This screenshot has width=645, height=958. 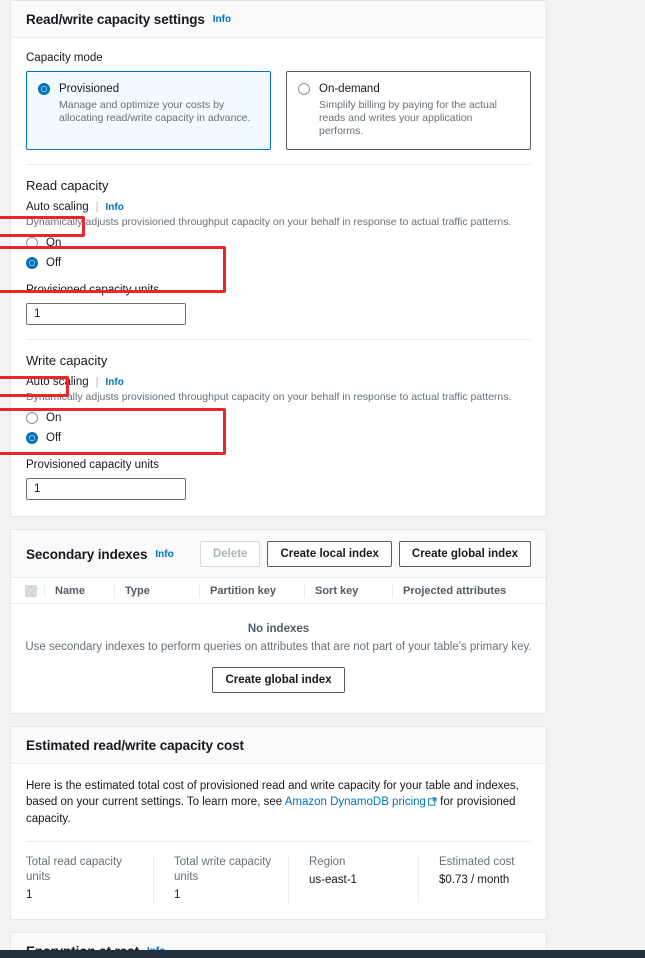 I want to click on bottom-navigation-bar, so click(x=322, y=954).